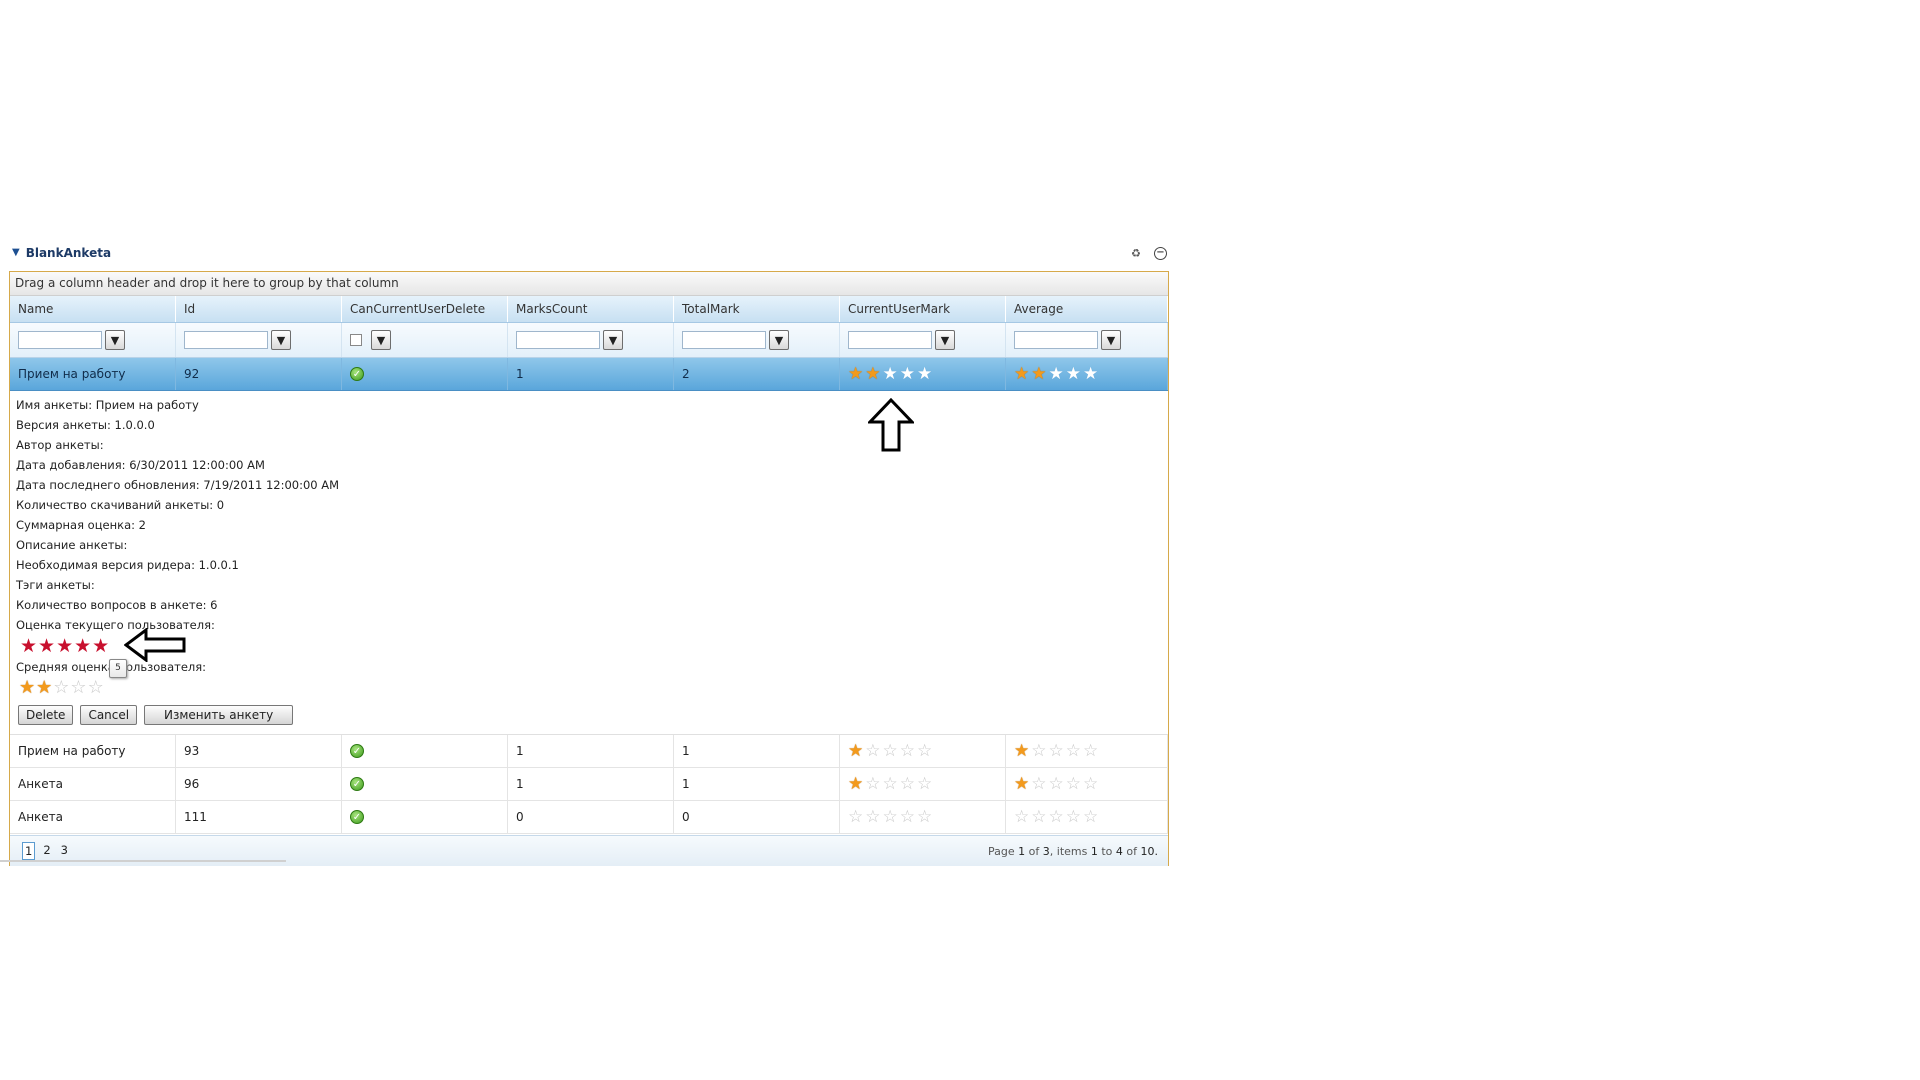  What do you see at coordinates (259, 374) in the screenshot?
I see `cell-id: 92` at bounding box center [259, 374].